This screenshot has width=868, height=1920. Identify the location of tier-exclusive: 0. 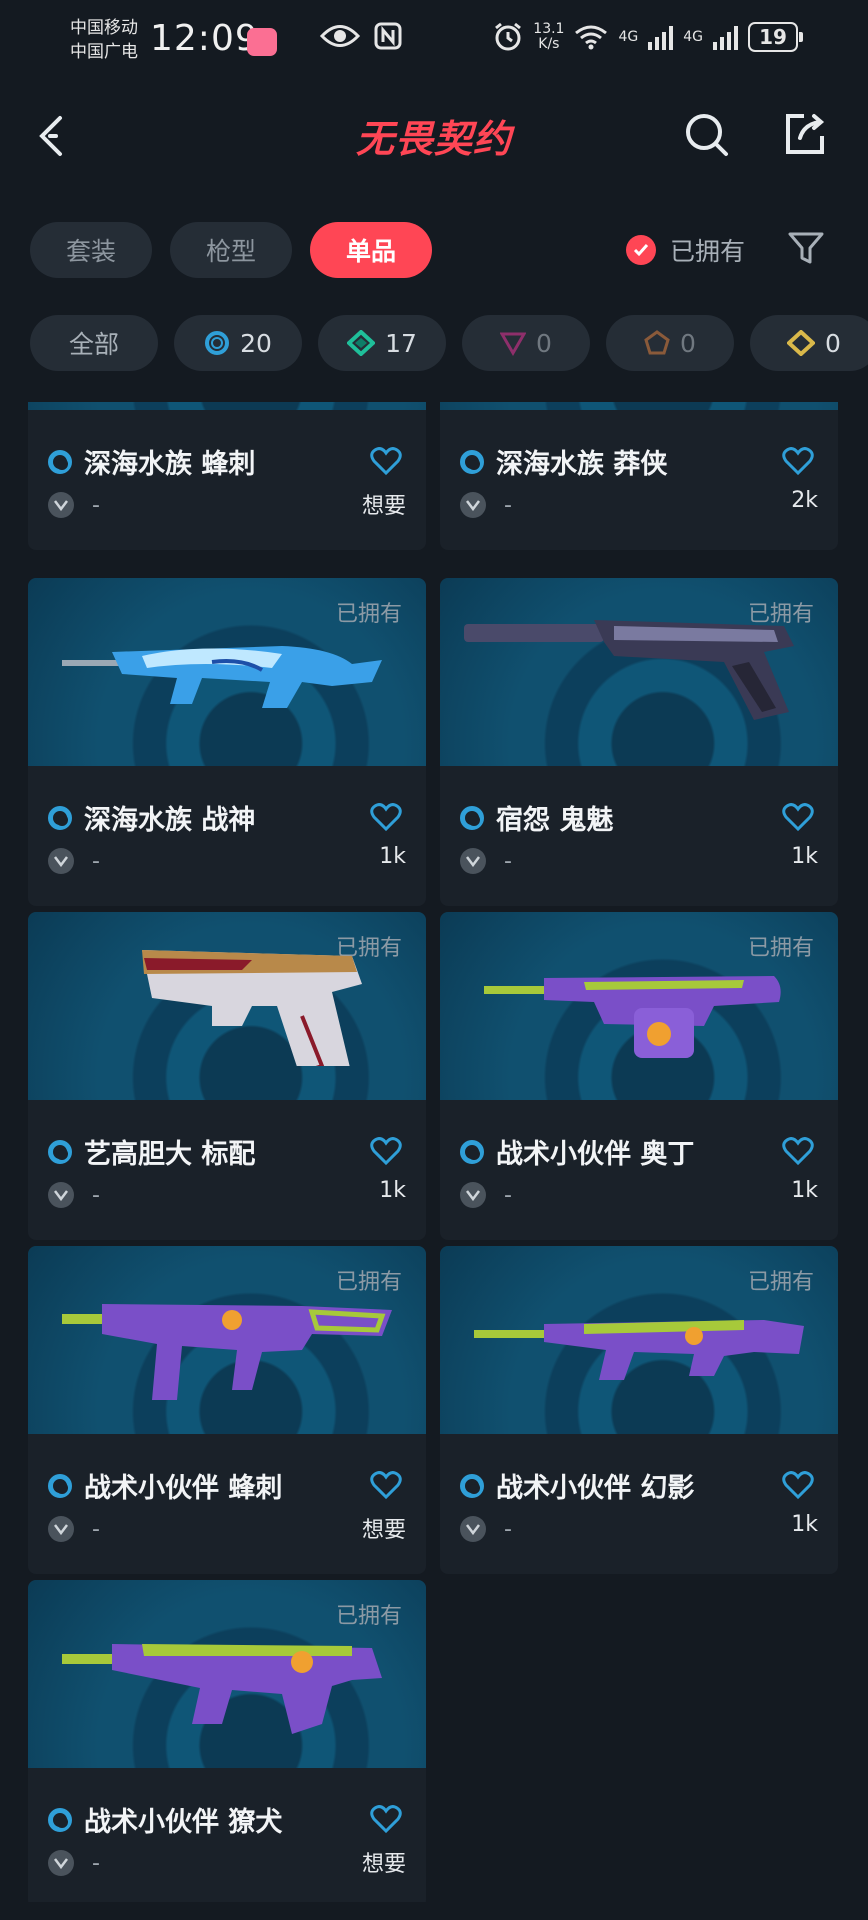
(670, 343).